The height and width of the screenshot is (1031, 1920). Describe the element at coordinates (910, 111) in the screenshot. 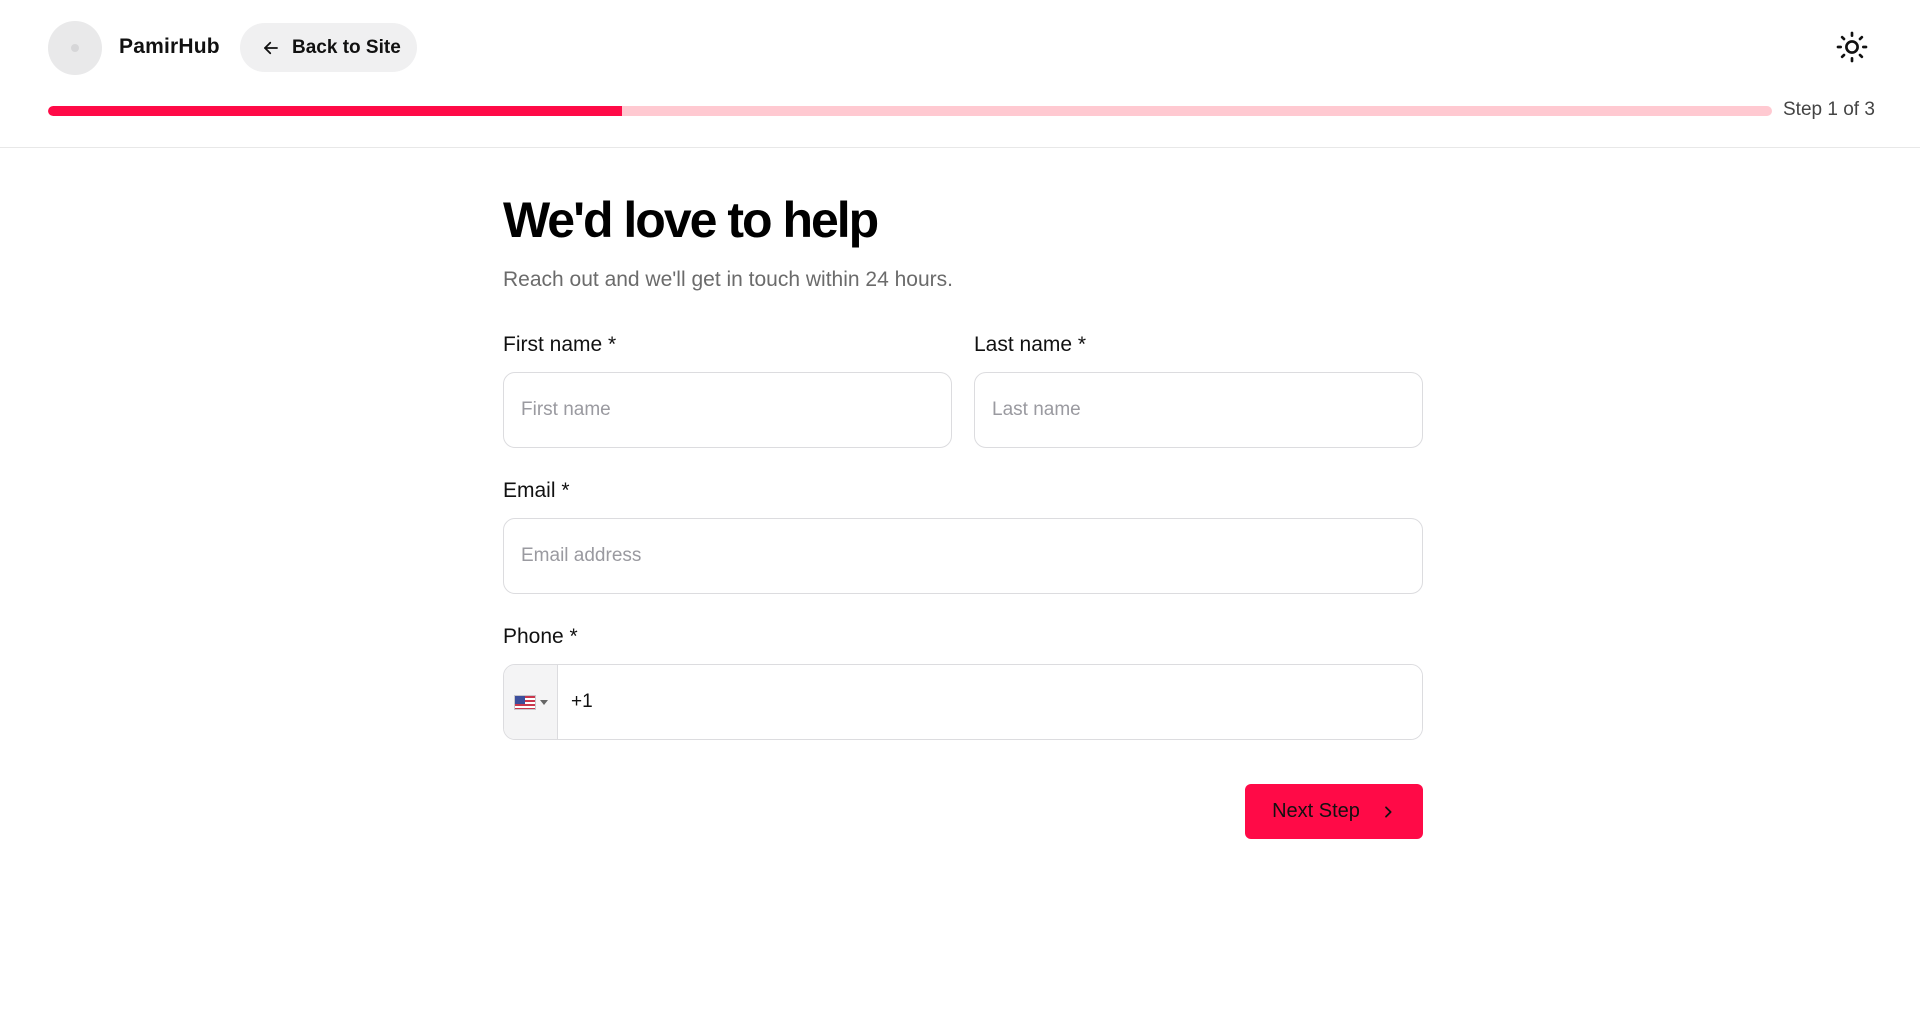

I see `progress-bar` at that location.